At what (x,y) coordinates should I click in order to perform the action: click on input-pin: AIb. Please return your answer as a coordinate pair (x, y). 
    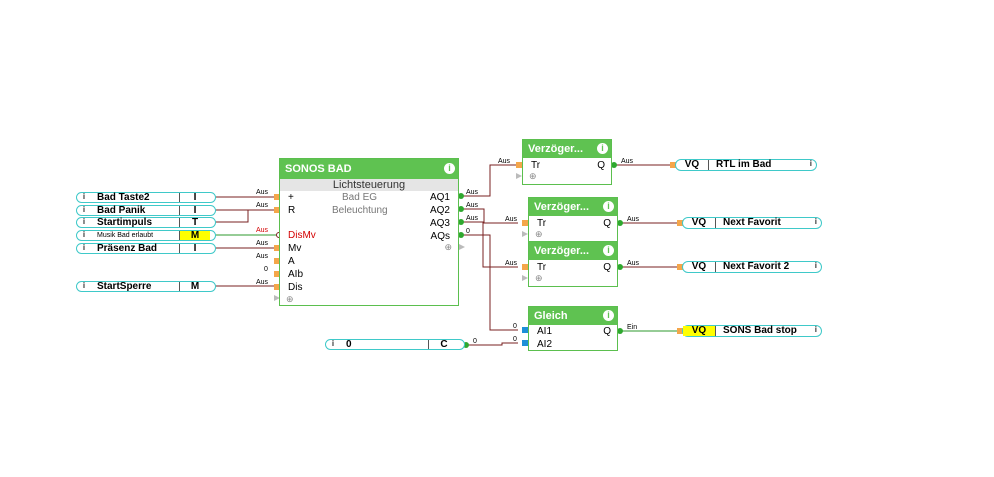
    Looking at the image, I should click on (296, 274).